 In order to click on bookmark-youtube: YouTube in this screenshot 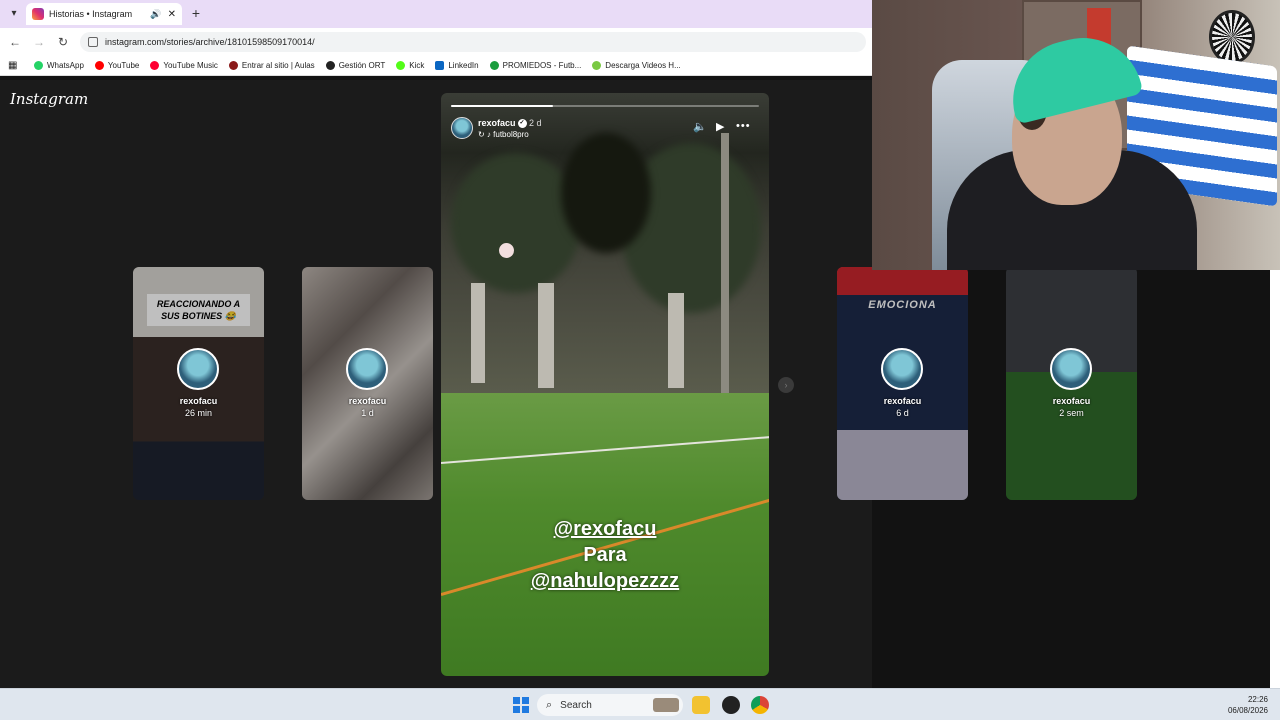, I will do `click(117, 65)`.